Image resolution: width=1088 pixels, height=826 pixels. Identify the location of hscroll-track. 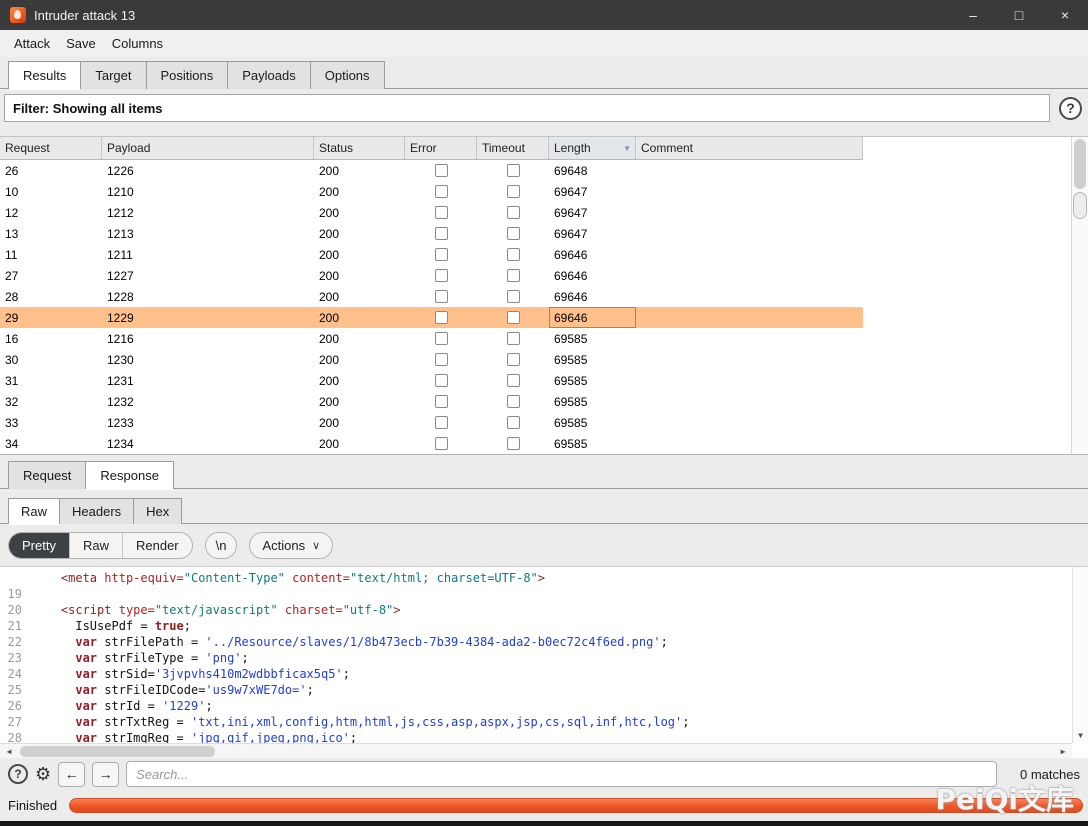
(536, 751).